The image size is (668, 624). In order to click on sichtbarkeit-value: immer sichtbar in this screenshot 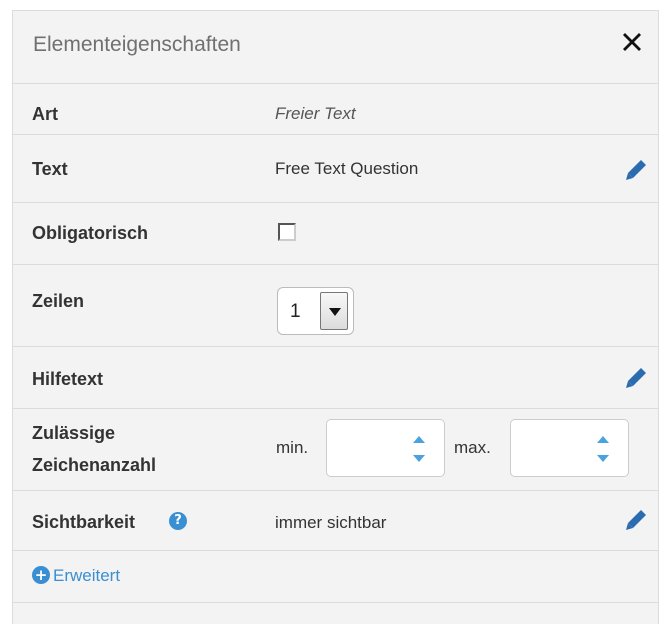, I will do `click(331, 522)`.